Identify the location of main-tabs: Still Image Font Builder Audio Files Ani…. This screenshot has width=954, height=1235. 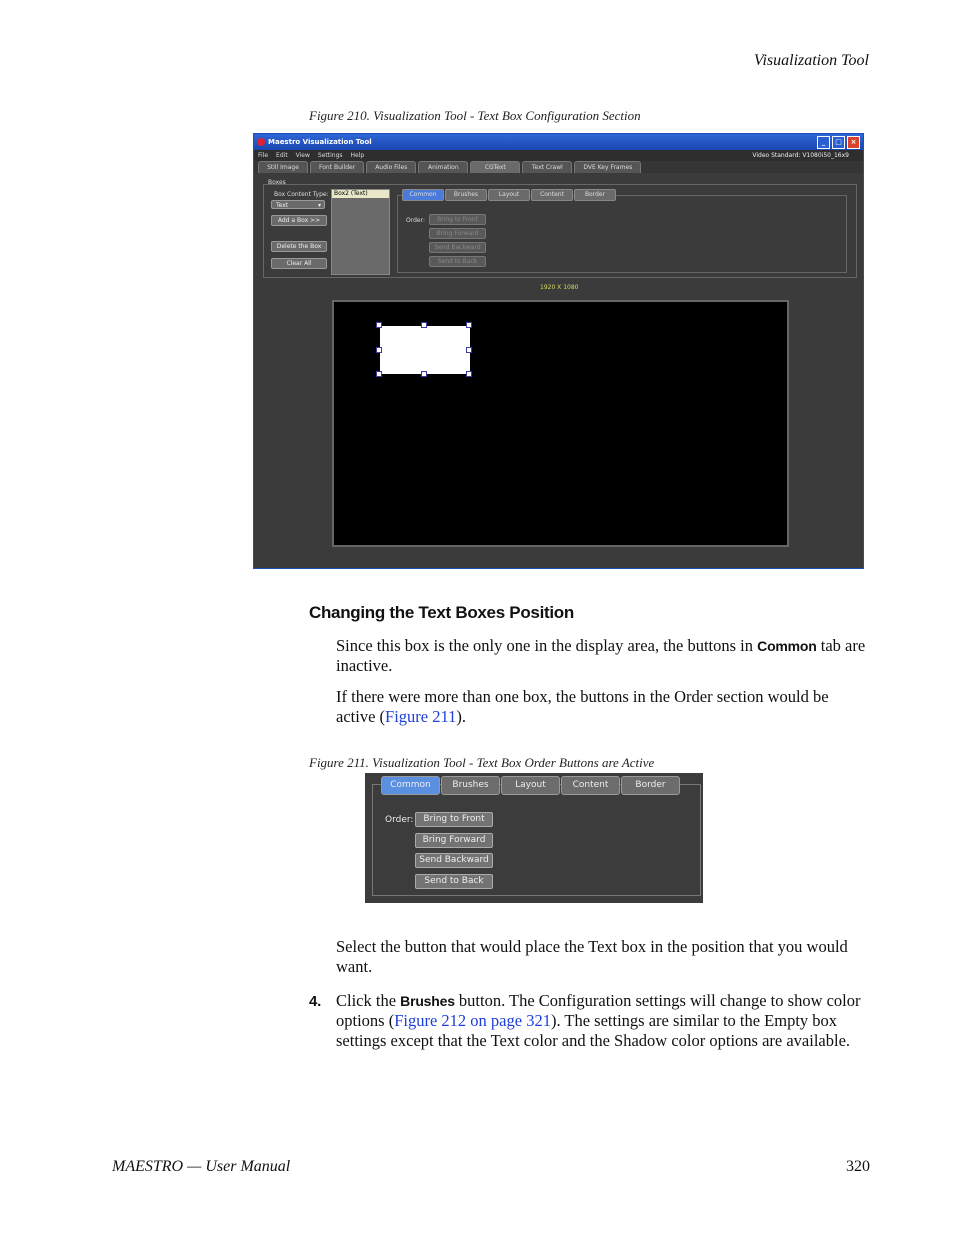
(558, 167).